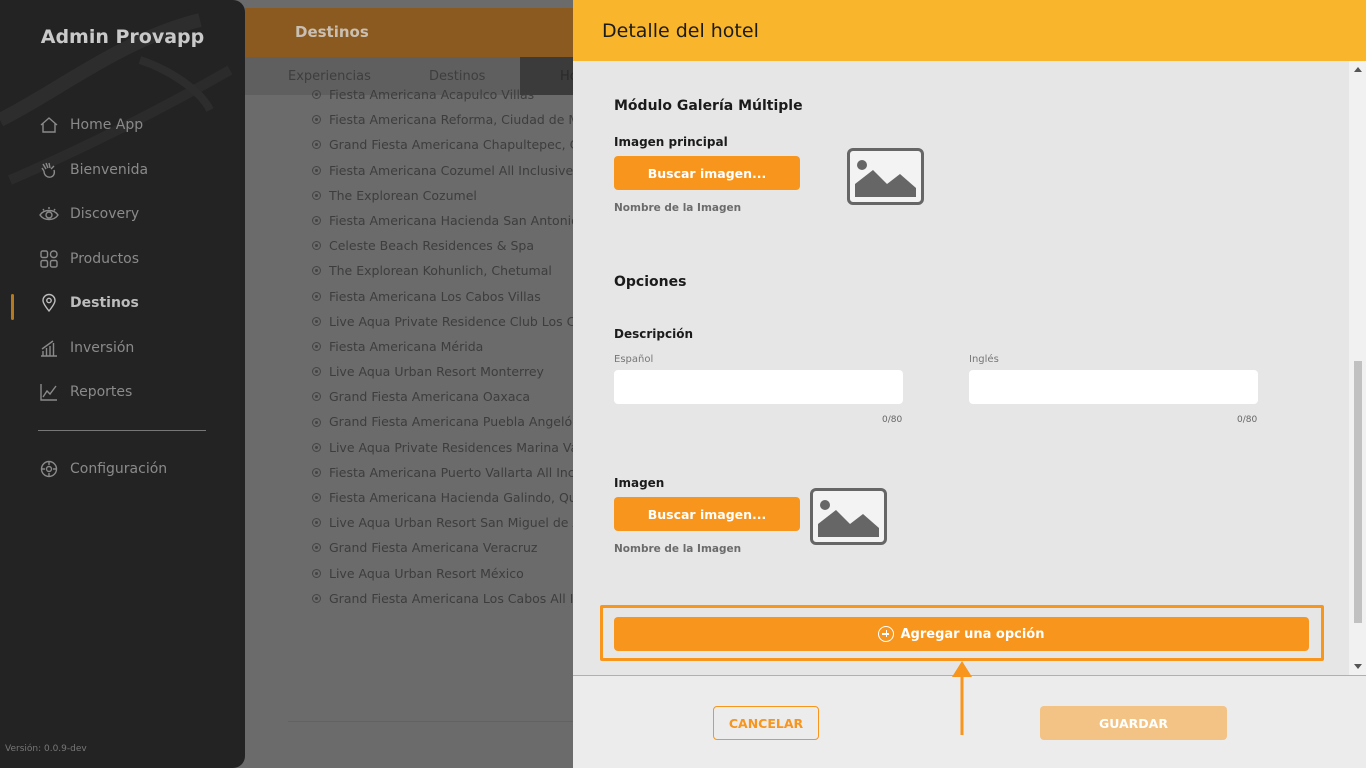  I want to click on sidebar-item-reportes: Reportes, so click(85, 392).